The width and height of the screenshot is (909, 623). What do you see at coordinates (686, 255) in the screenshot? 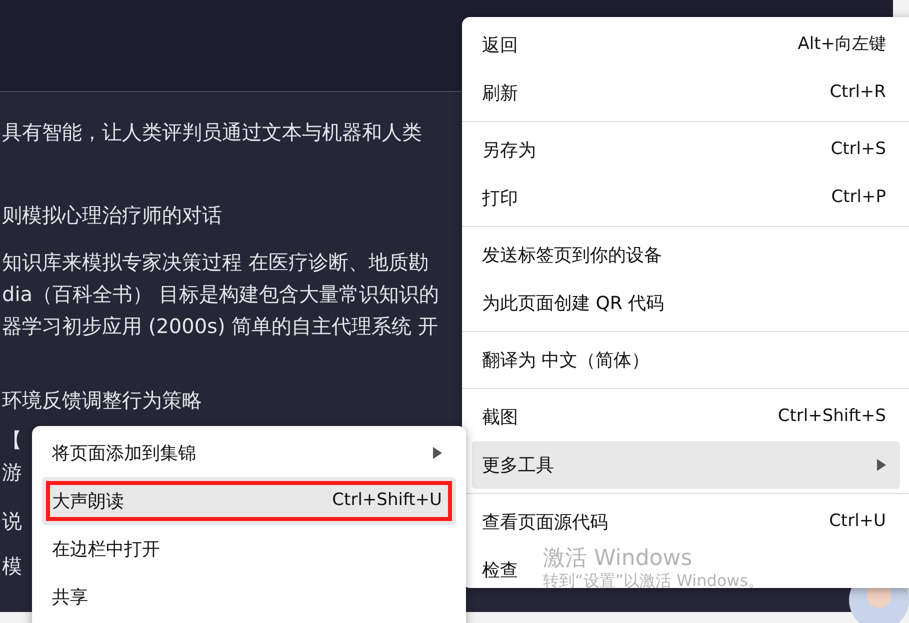
I see `menu-item: 发送标签页到你的设备` at bounding box center [686, 255].